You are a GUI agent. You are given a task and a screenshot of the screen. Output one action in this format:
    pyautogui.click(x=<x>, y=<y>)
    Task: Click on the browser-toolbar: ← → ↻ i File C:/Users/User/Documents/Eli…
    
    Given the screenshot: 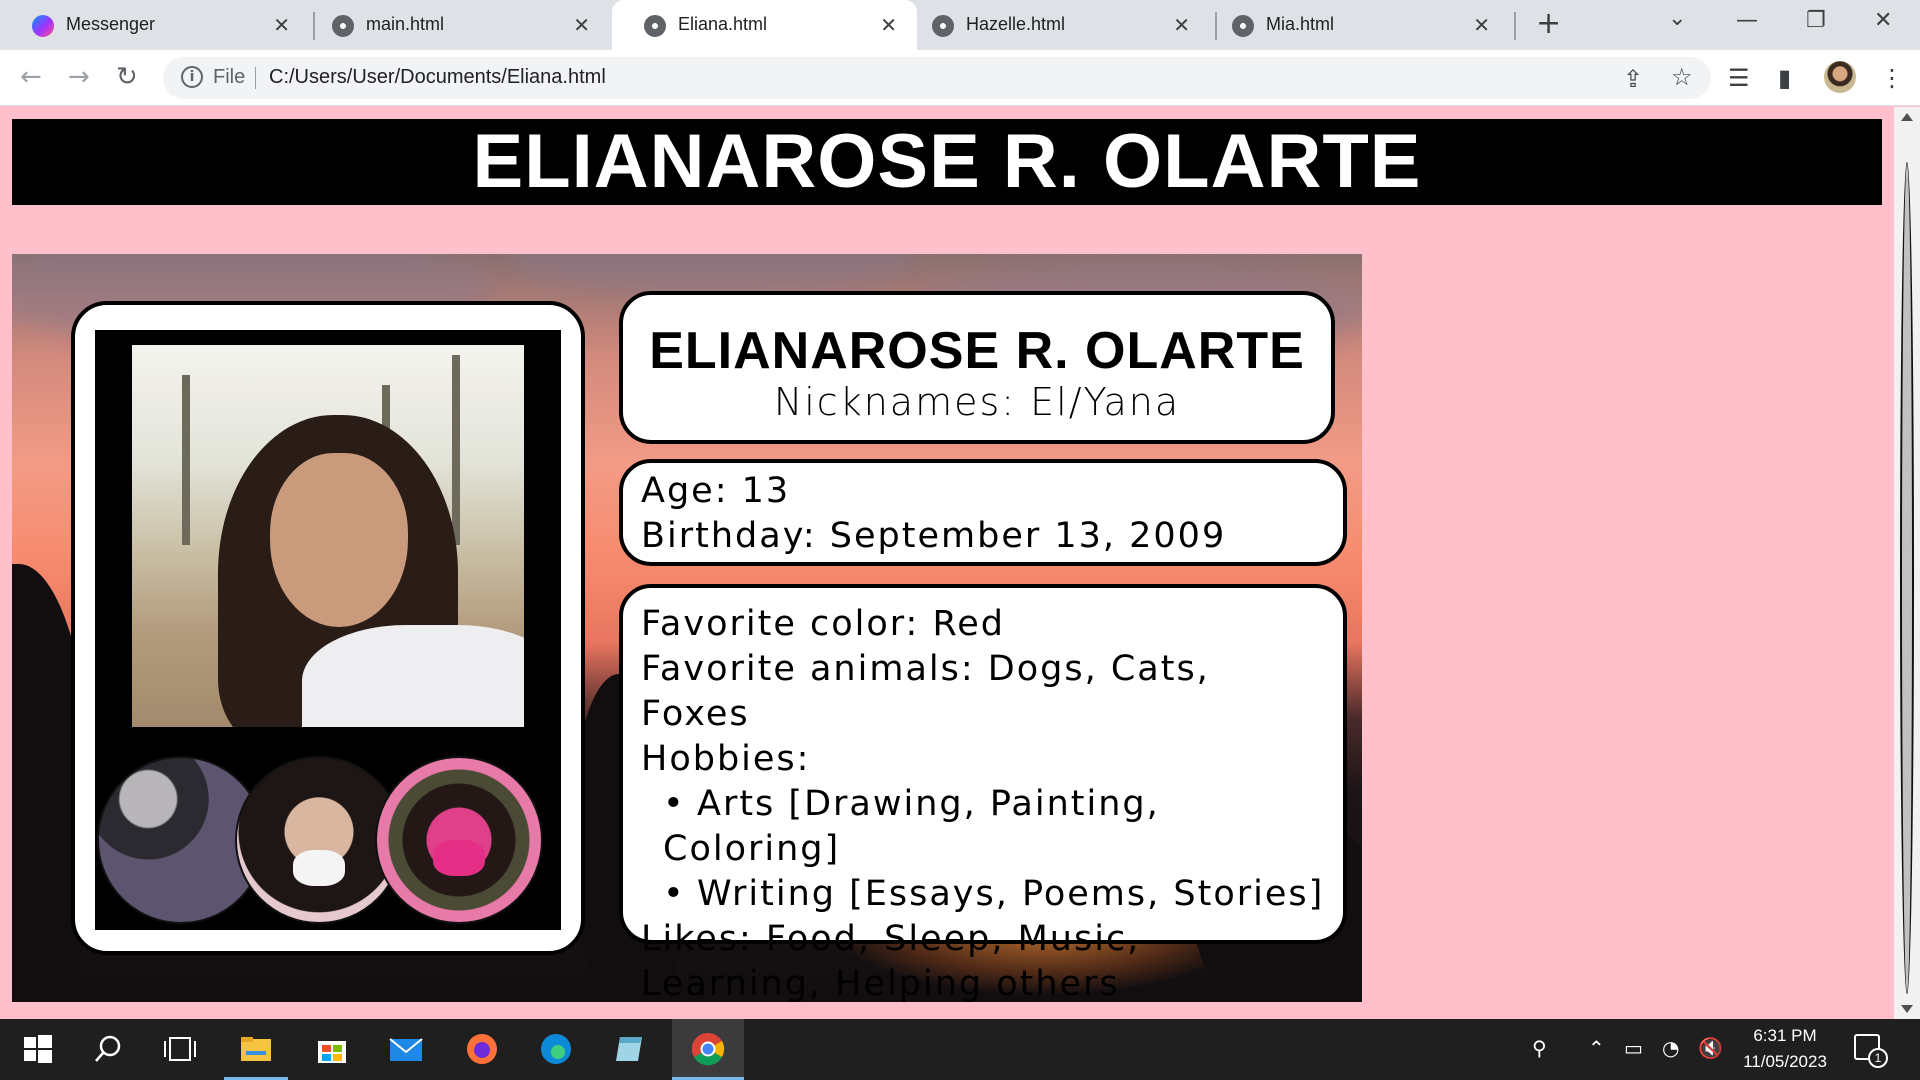 What is the action you would take?
    pyautogui.click(x=960, y=78)
    